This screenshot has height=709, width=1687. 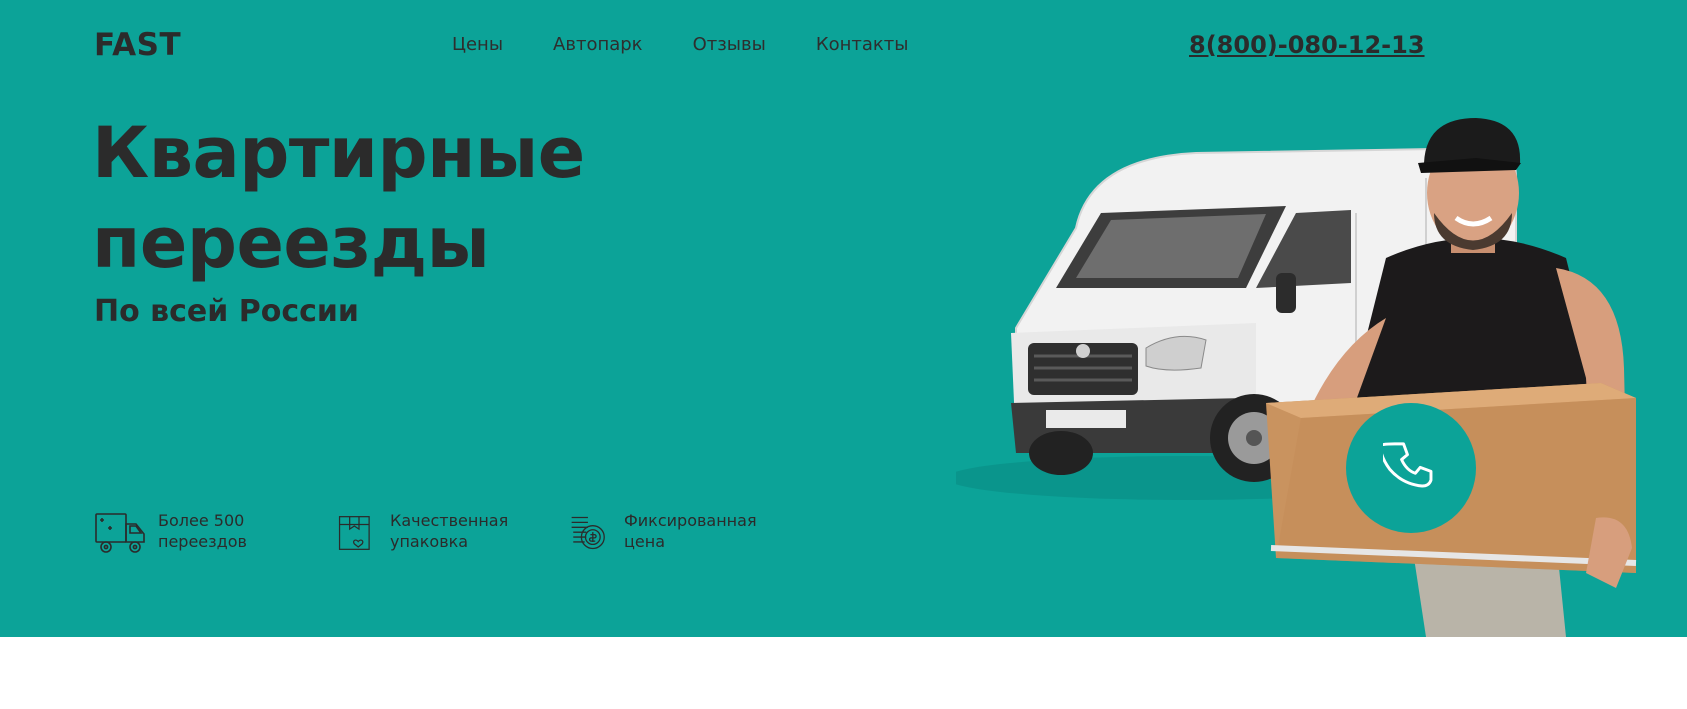 I want to click on feature-moves: Более 500 переездов, so click(x=170, y=533).